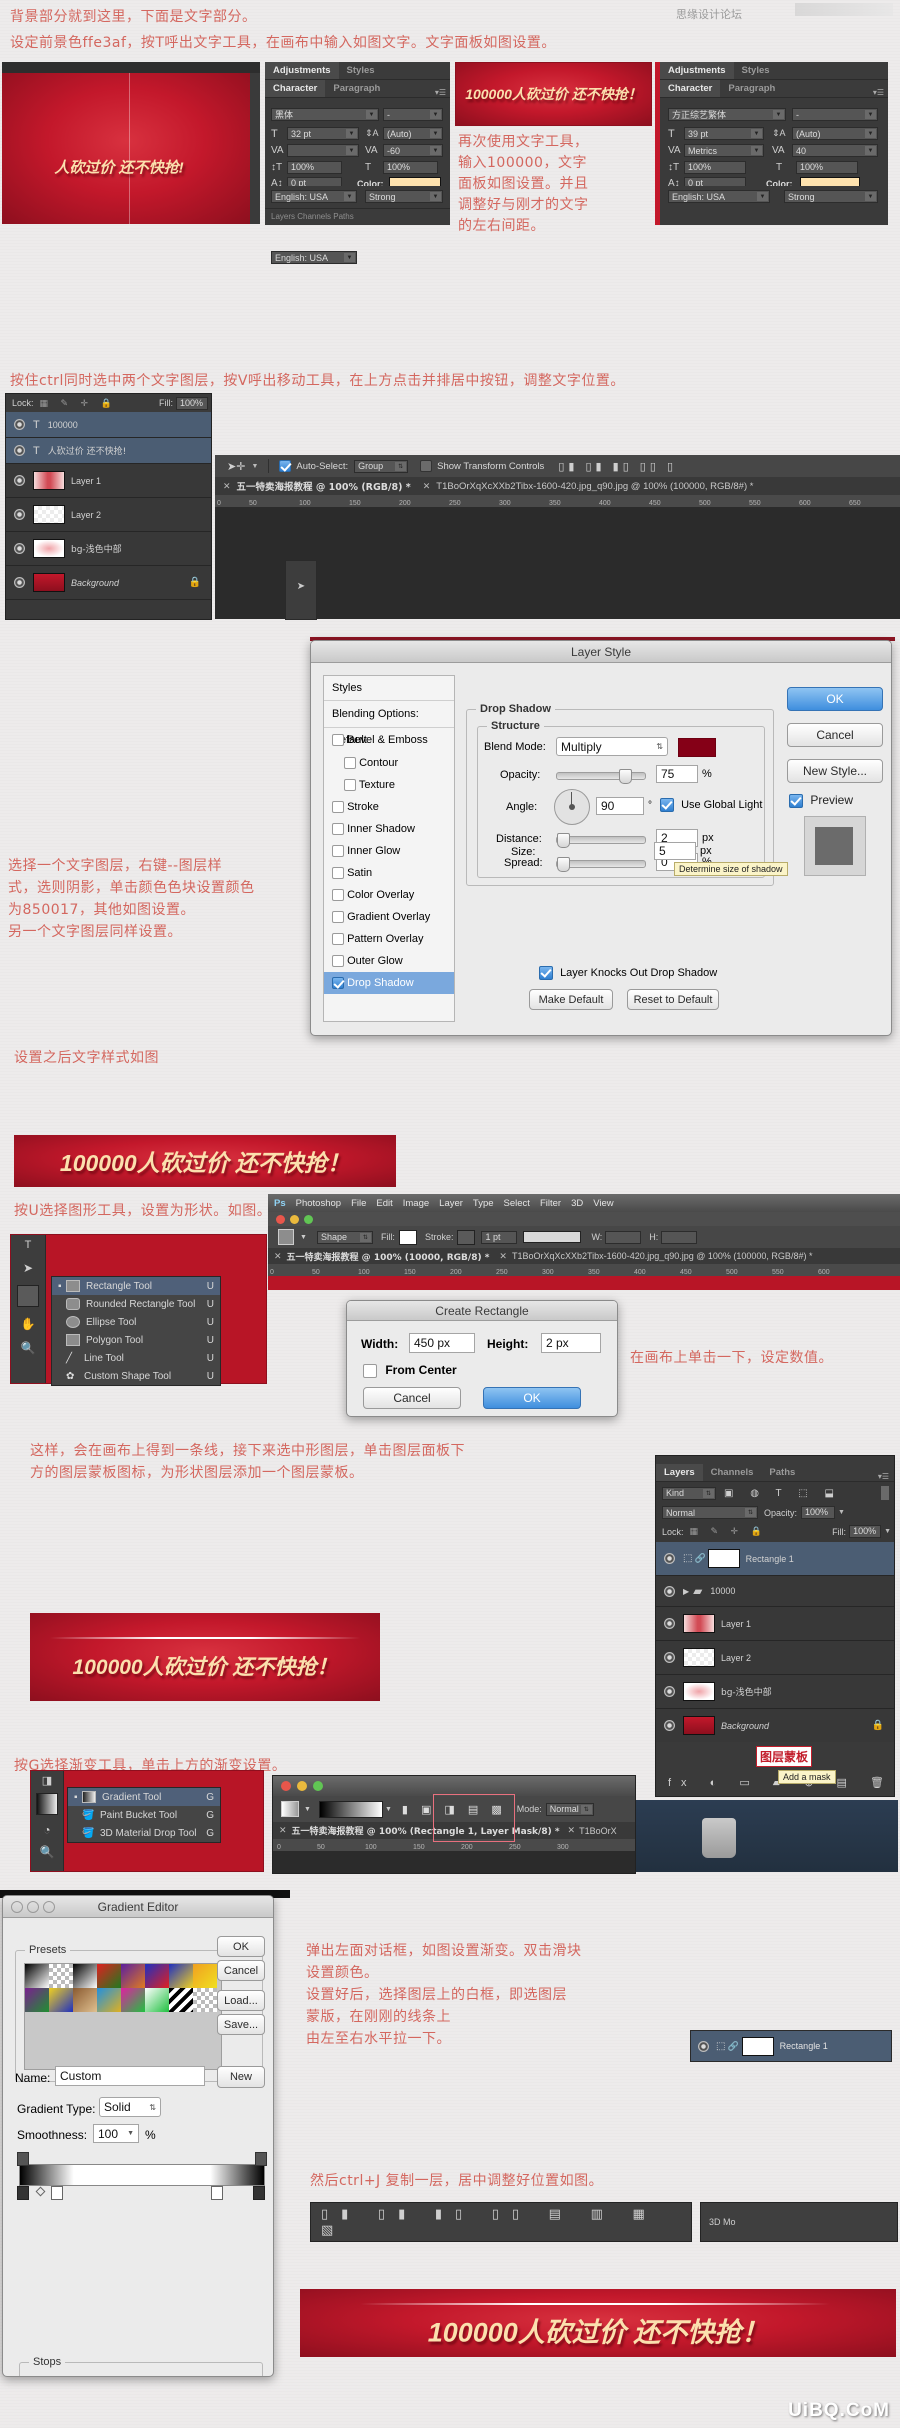 Image resolution: width=900 pixels, height=2428 pixels. I want to click on reset-default-button: Reset to Default, so click(673, 999).